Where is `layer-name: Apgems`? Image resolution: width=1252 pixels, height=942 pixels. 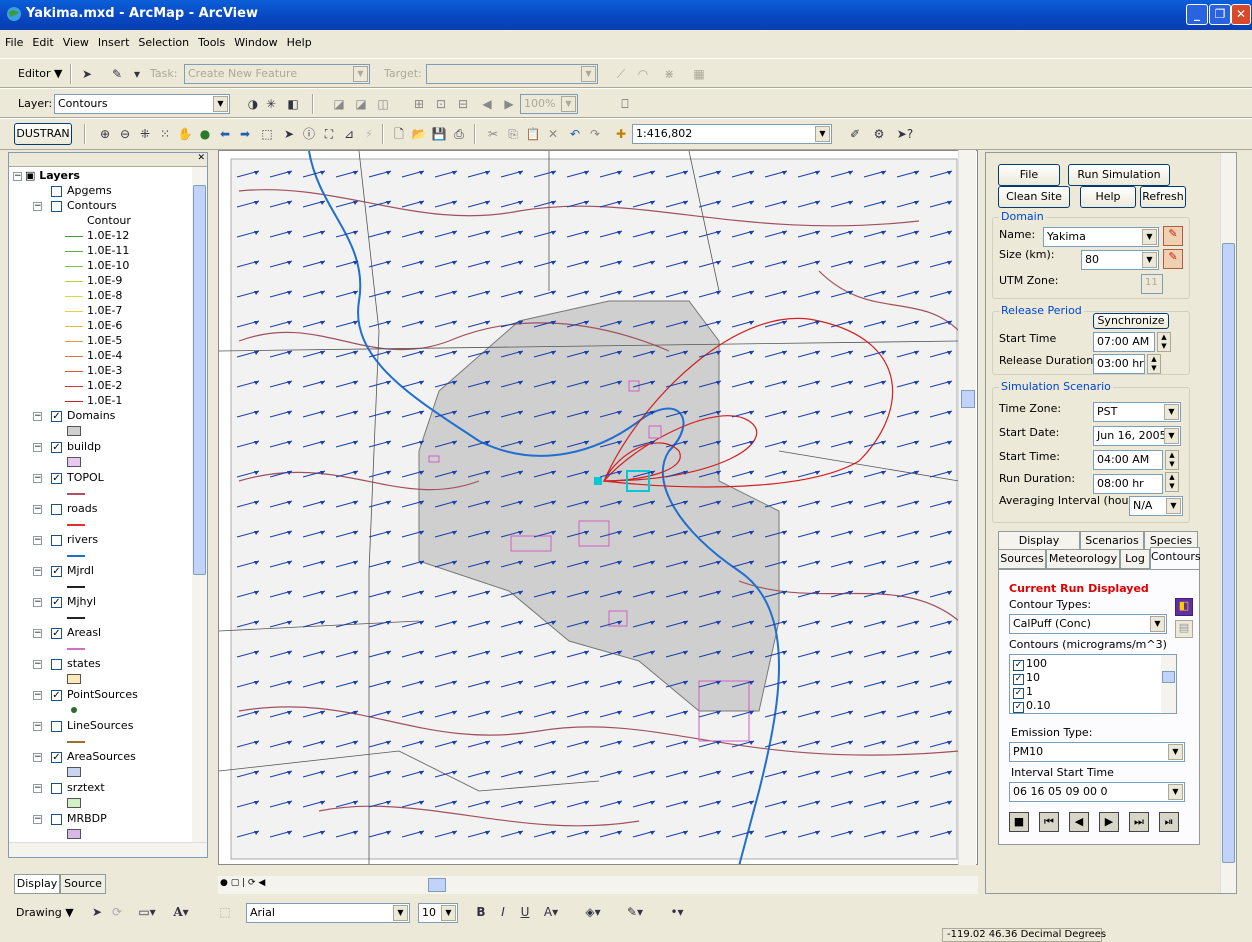
layer-name: Apgems is located at coordinates (89, 190).